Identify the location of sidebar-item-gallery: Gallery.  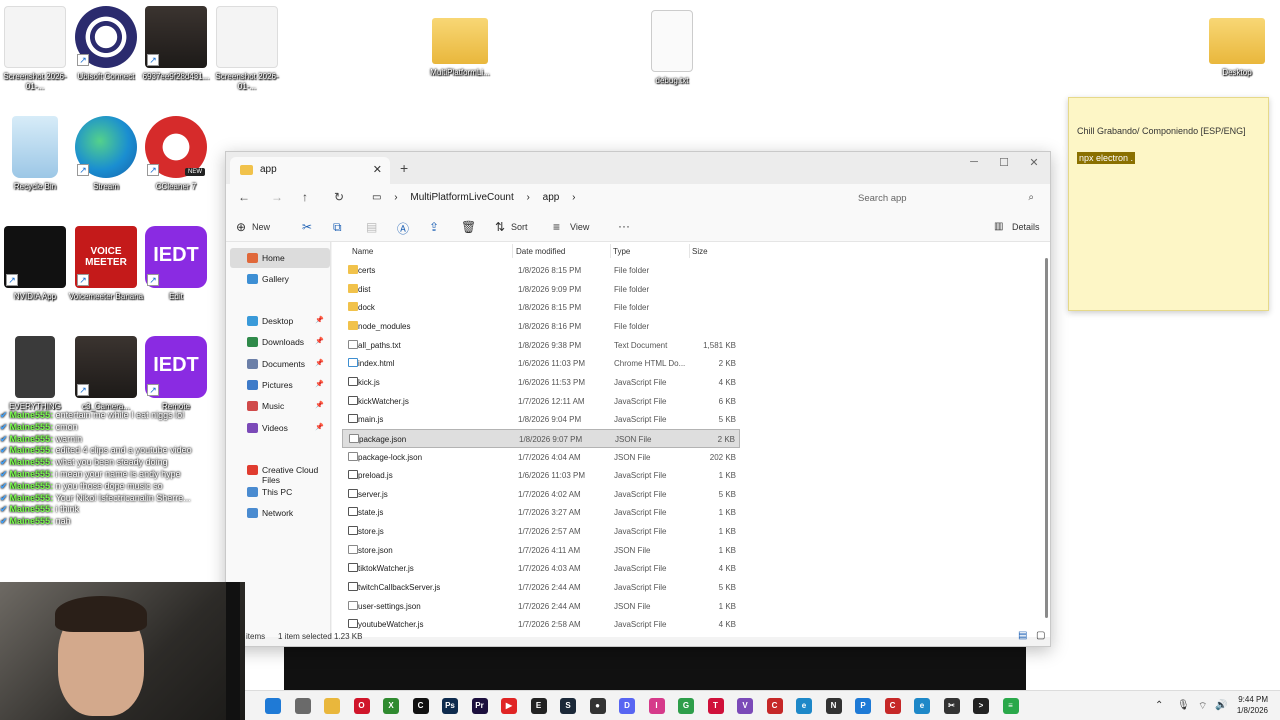
(280, 279).